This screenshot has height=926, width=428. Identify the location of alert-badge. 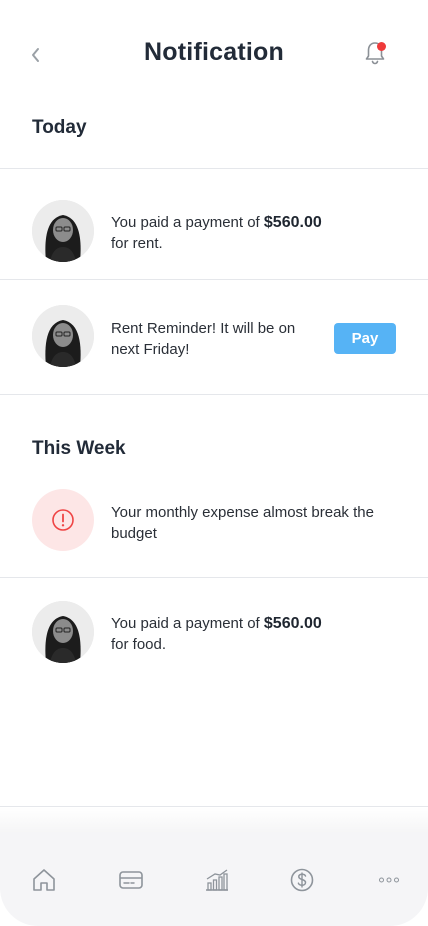
(63, 520).